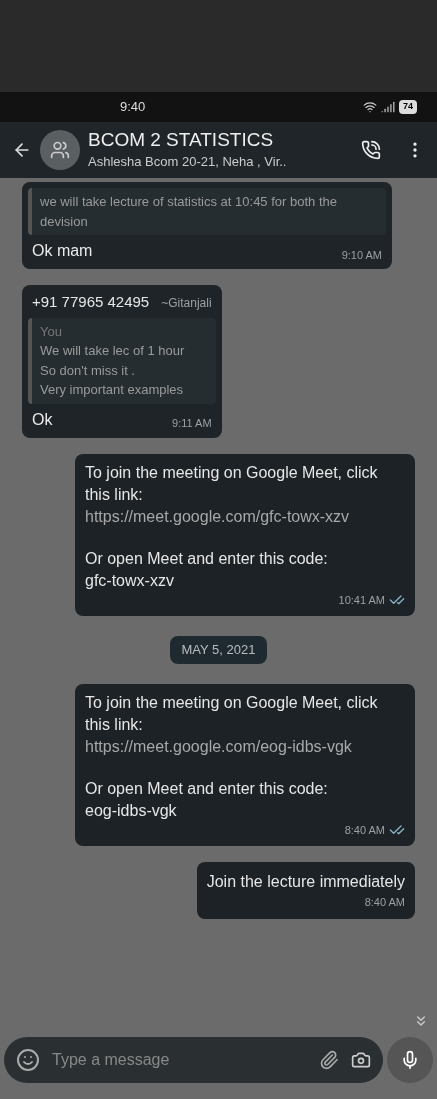 This screenshot has height=1099, width=437. I want to click on status-time: 9:40, so click(133, 107).